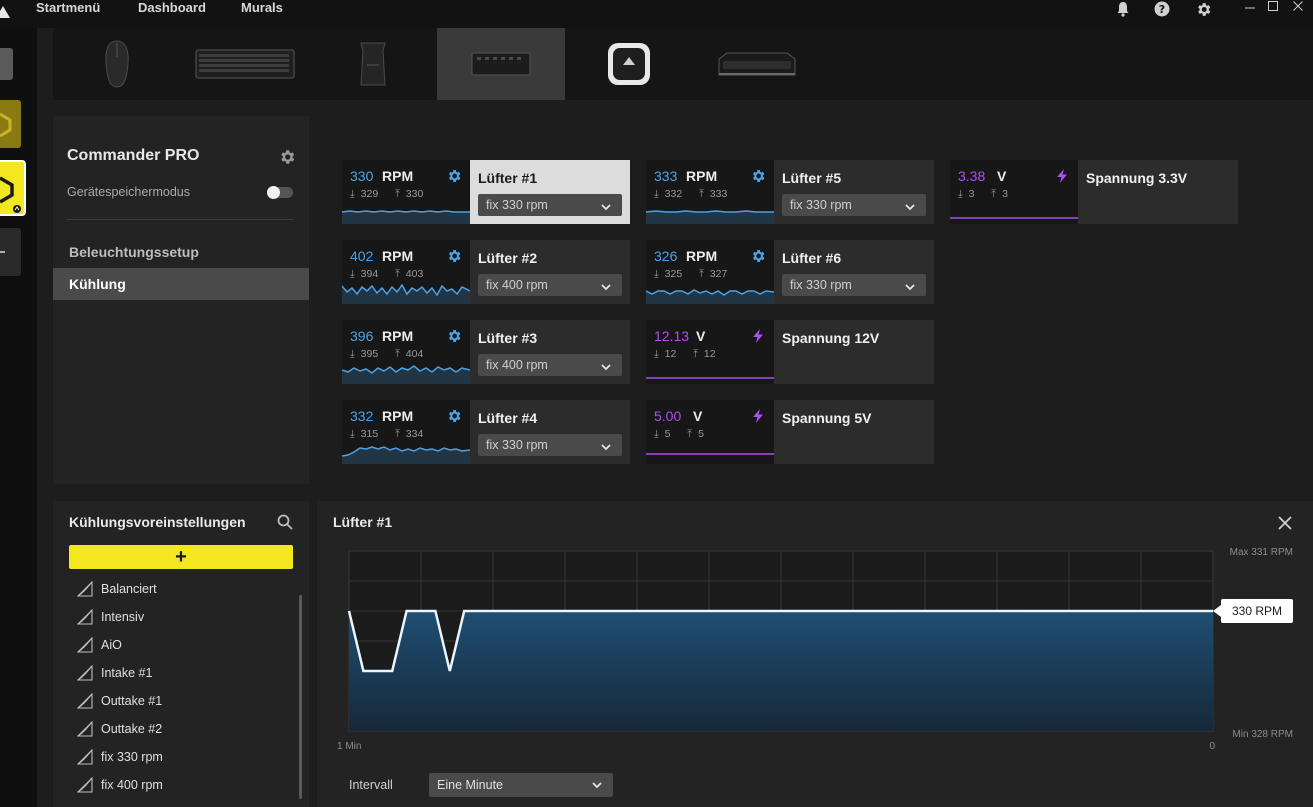 This screenshot has height=807, width=1313. What do you see at coordinates (812, 258) in the screenshot?
I see `sensor-name: Lüfter #6` at bounding box center [812, 258].